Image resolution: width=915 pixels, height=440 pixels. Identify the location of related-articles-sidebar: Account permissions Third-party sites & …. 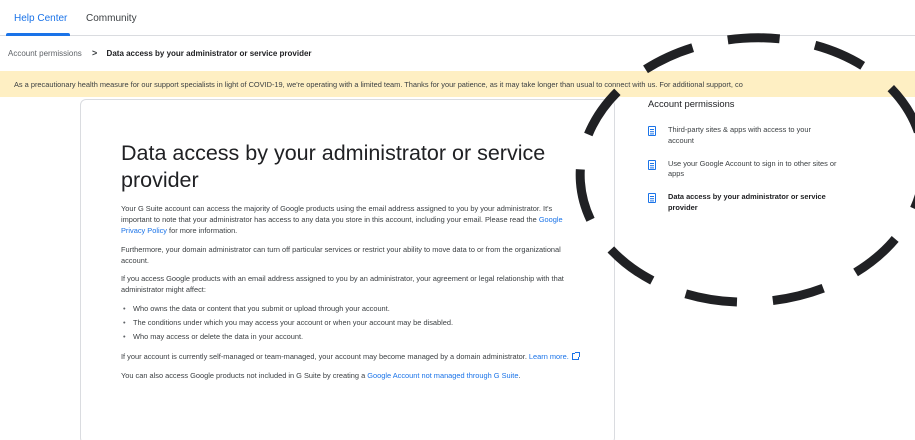
(748, 162).